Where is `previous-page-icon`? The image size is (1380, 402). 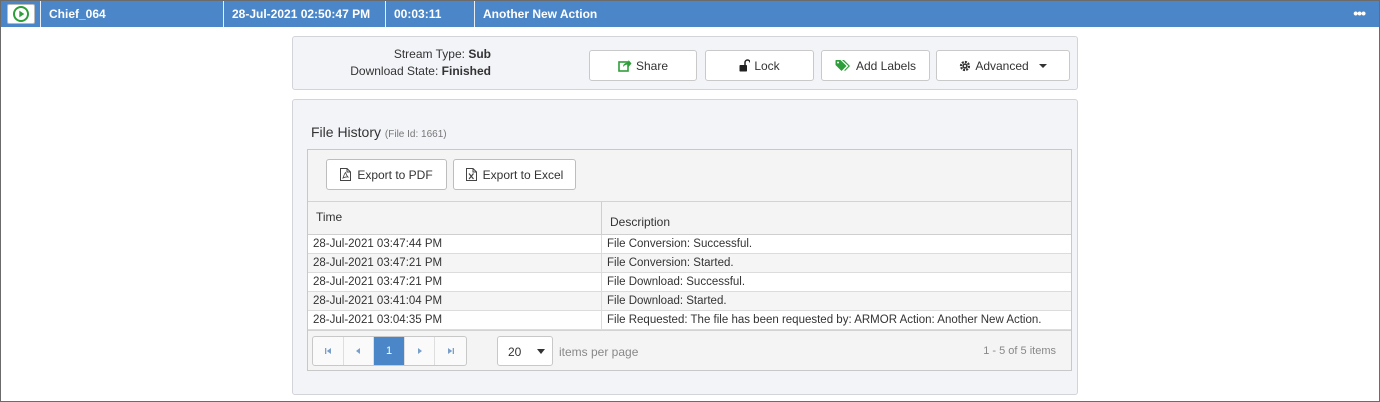 previous-page-icon is located at coordinates (358, 351).